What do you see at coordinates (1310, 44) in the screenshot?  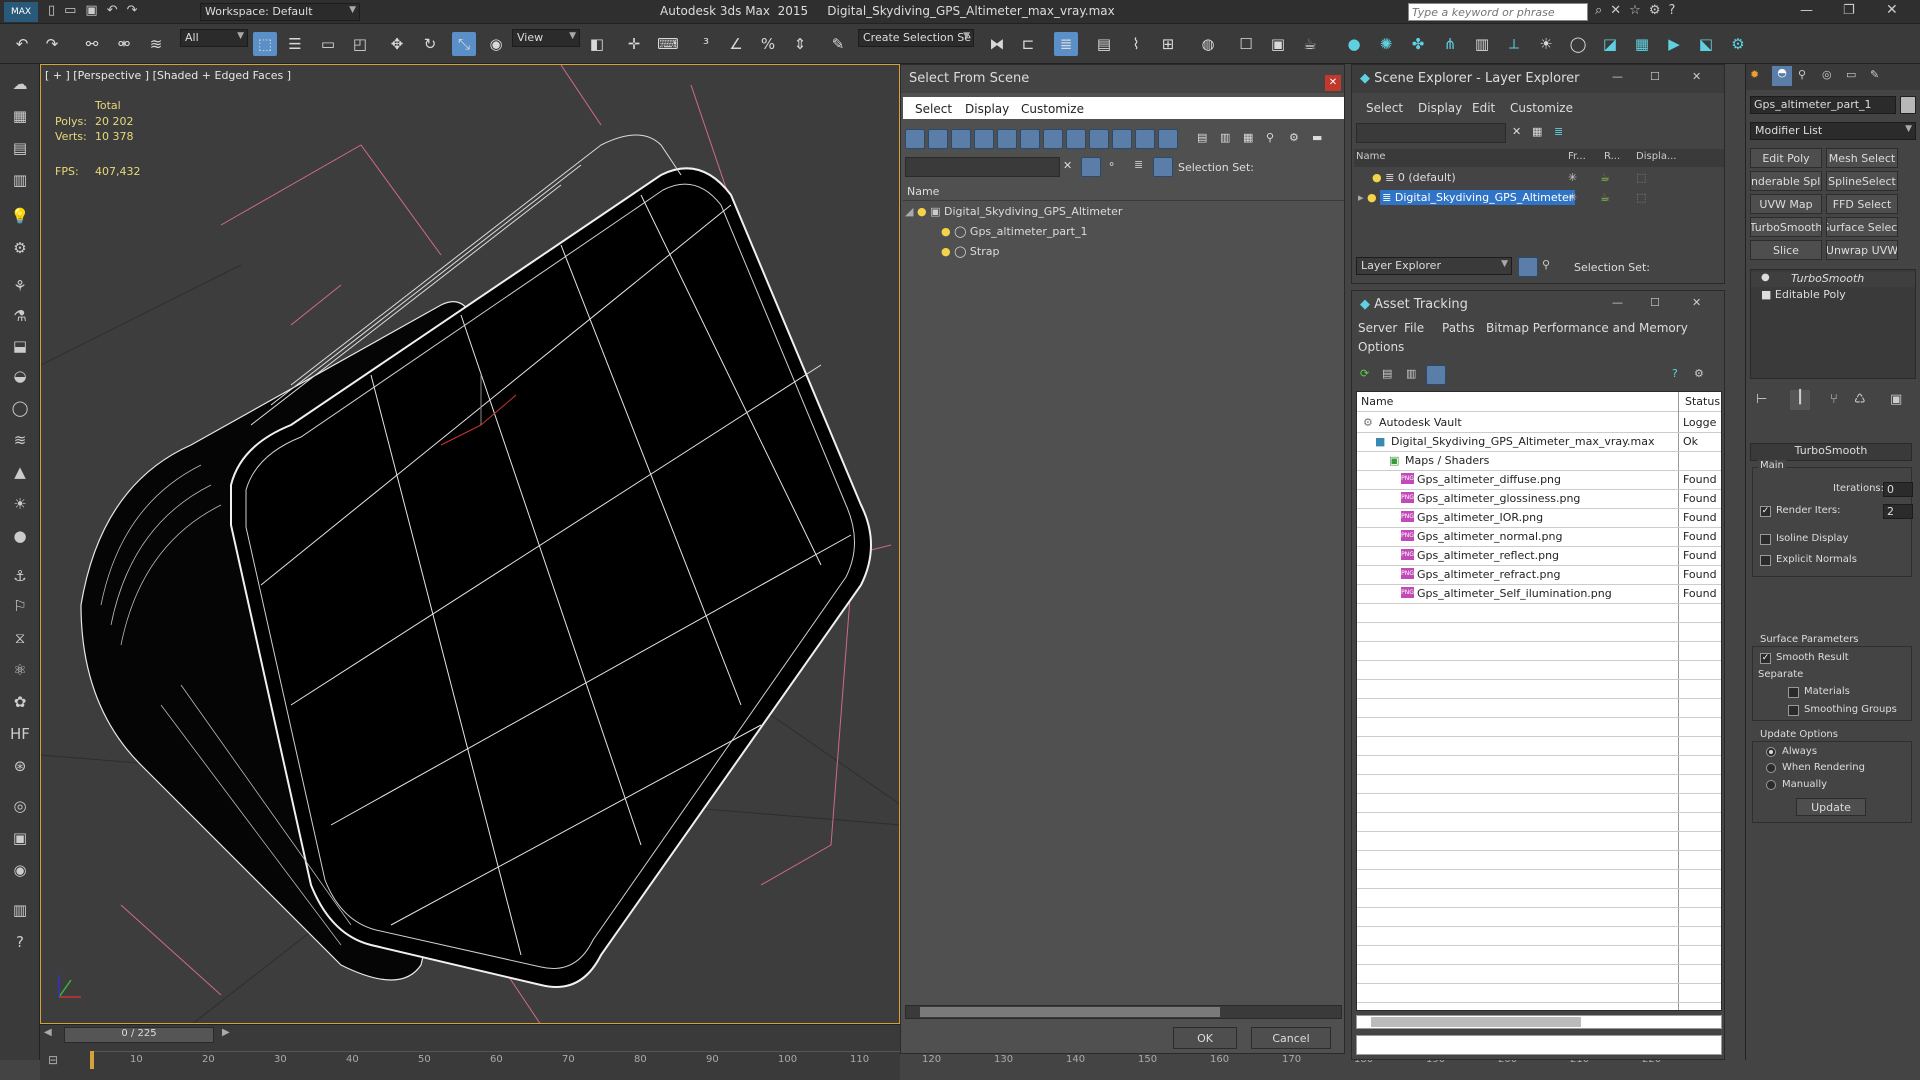 I see `render-icon: ☕` at bounding box center [1310, 44].